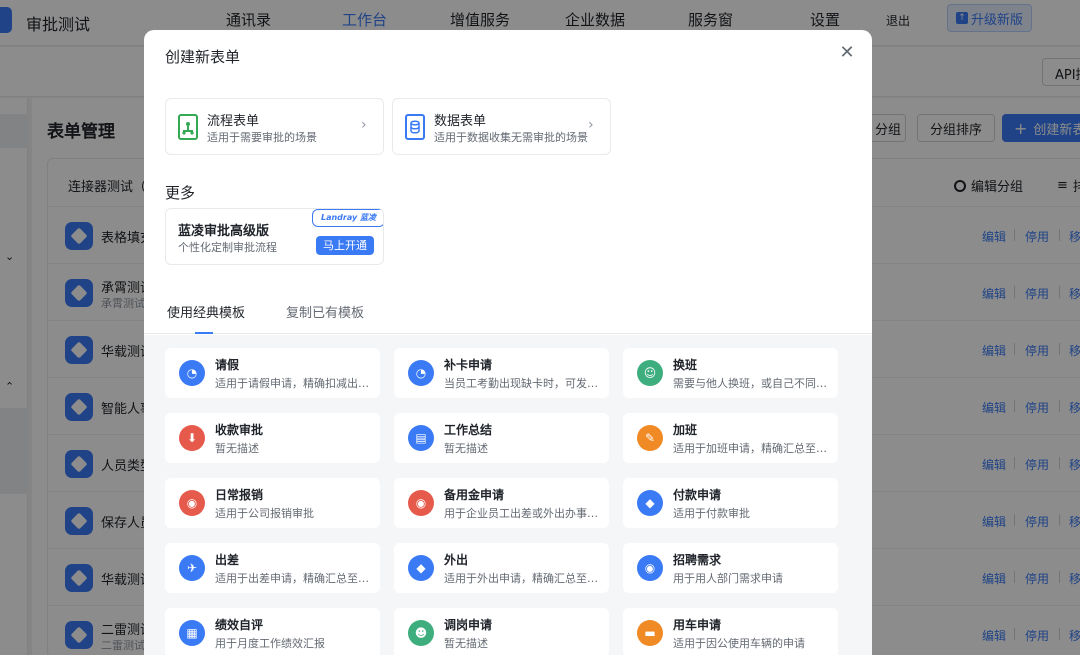 The height and width of the screenshot is (655, 1080). Describe the element at coordinates (750, 383) in the screenshot. I see `template-desc: 需要与他人换班，或自己不同班次调换` at that location.